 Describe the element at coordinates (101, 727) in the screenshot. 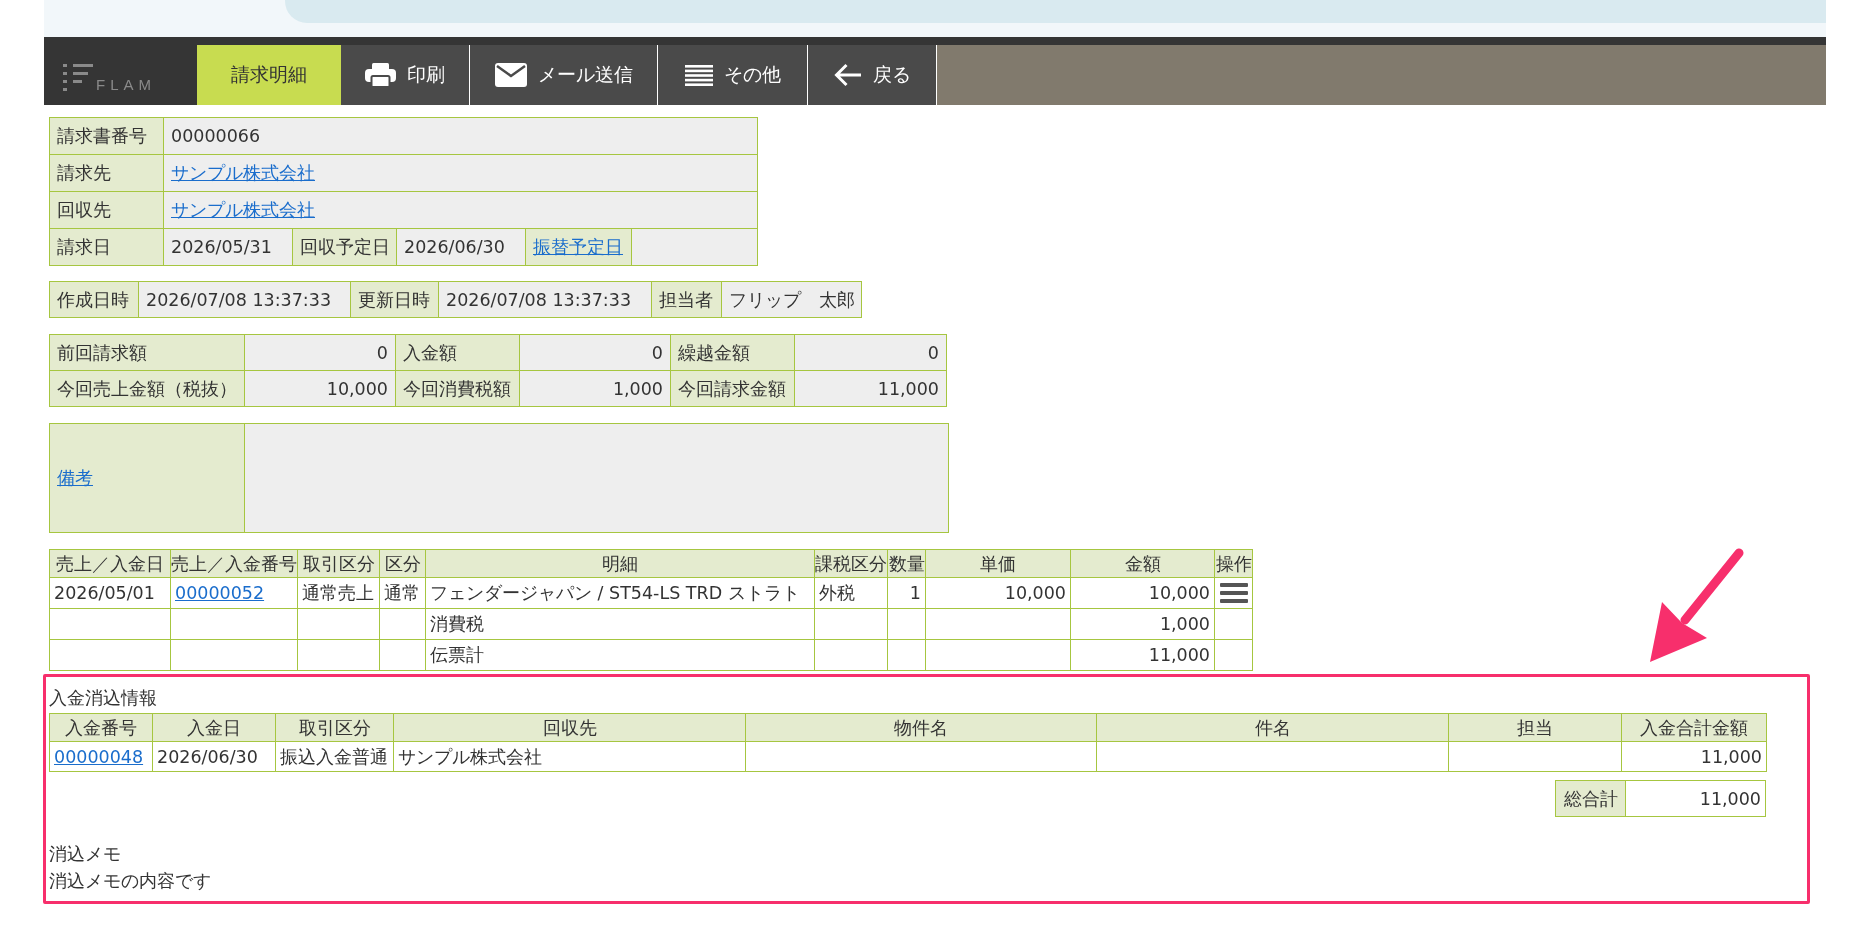

I see `column-header: 入金番号` at that location.